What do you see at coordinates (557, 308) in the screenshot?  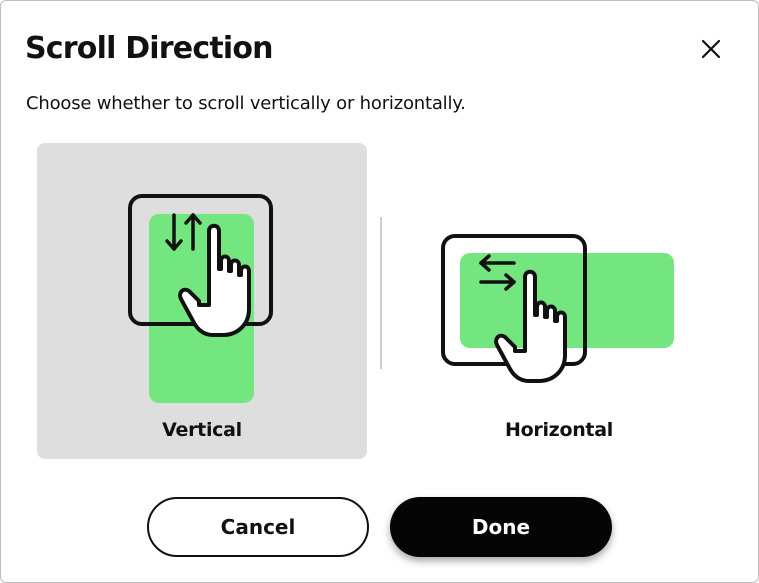 I see `horizontal-scroll-gesture-icon` at bounding box center [557, 308].